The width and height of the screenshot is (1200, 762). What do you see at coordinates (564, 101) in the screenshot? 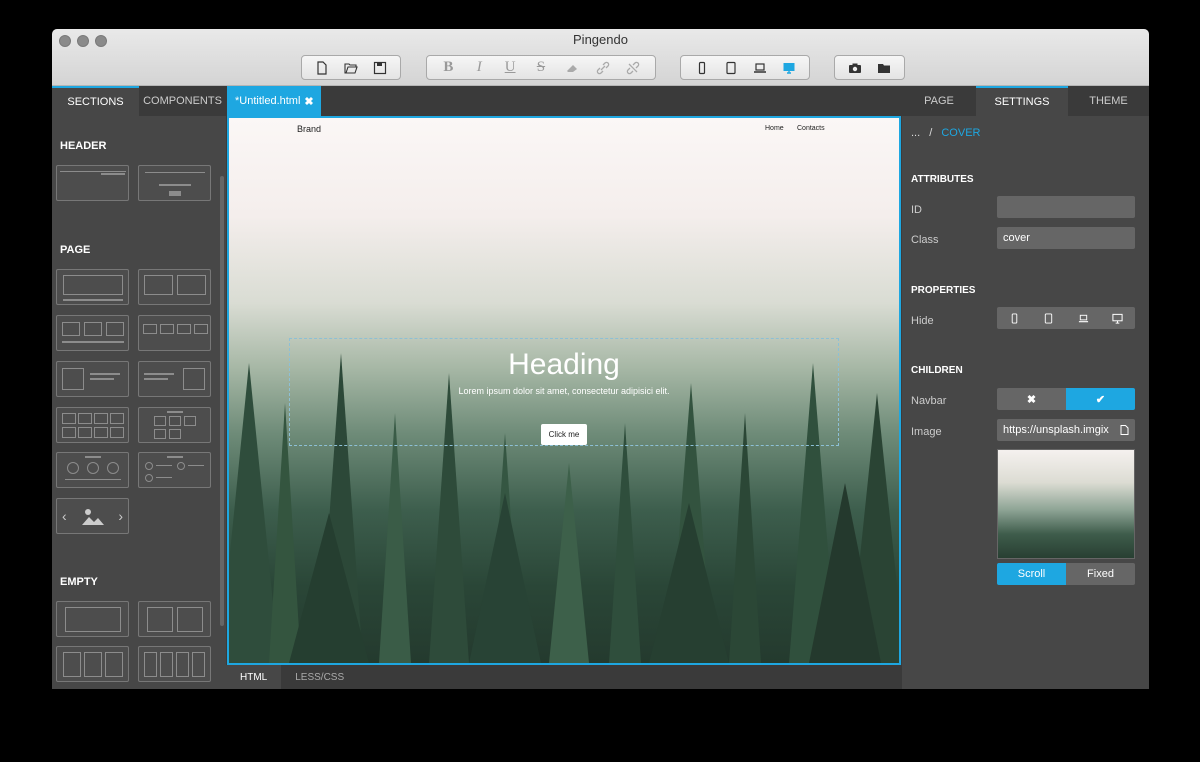
I see `file-tab-bar: *Untitled.html ✖` at bounding box center [564, 101].